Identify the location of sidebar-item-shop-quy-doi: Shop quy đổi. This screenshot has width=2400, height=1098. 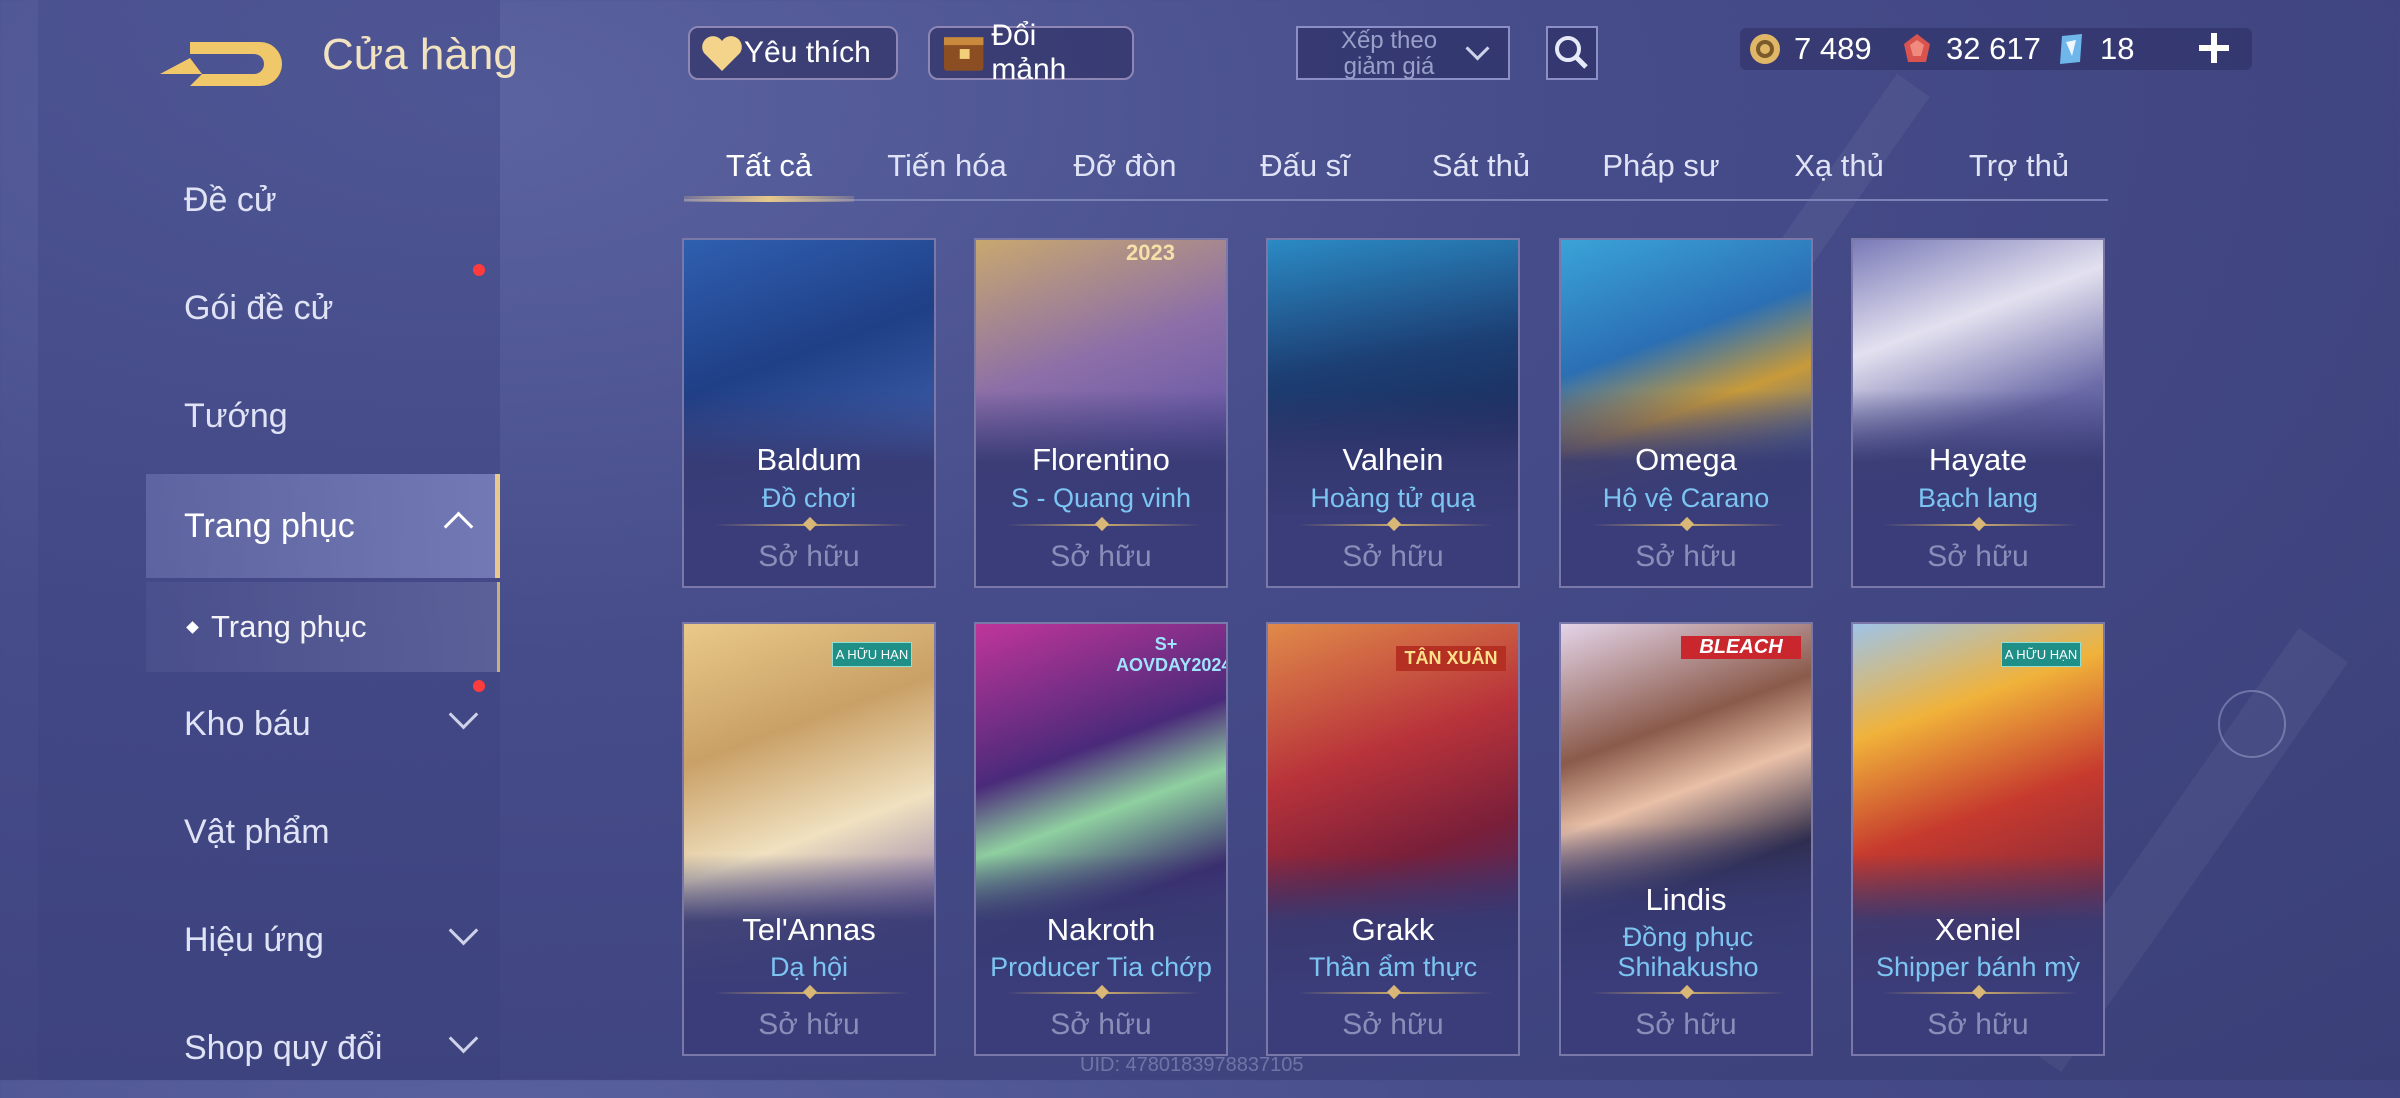
(323, 1048).